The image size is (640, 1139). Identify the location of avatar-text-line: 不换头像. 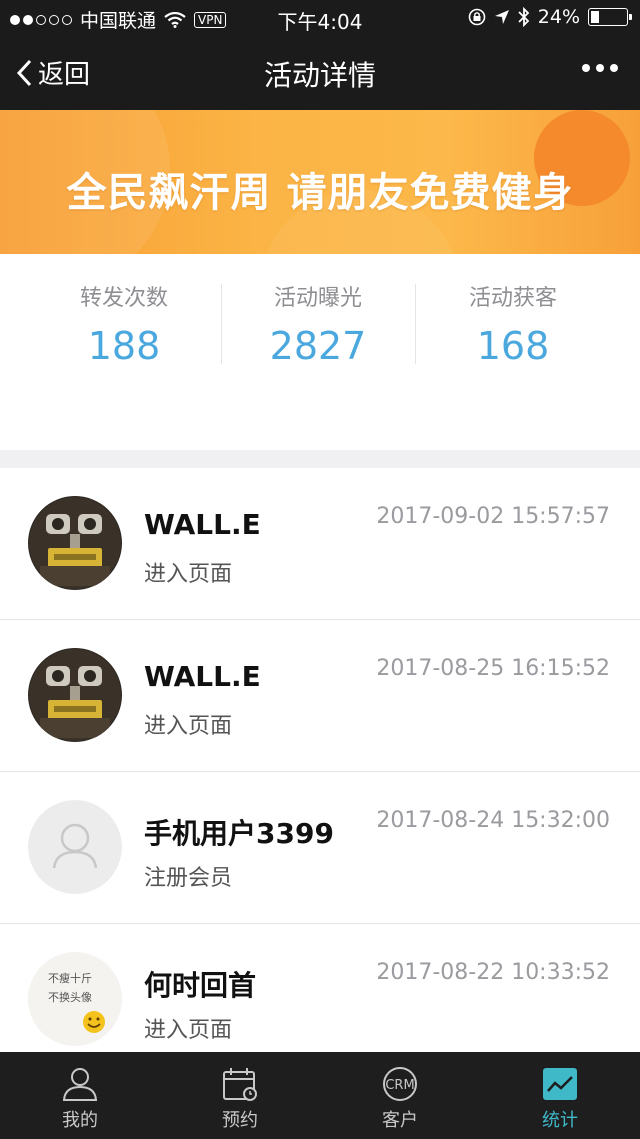
(70, 997).